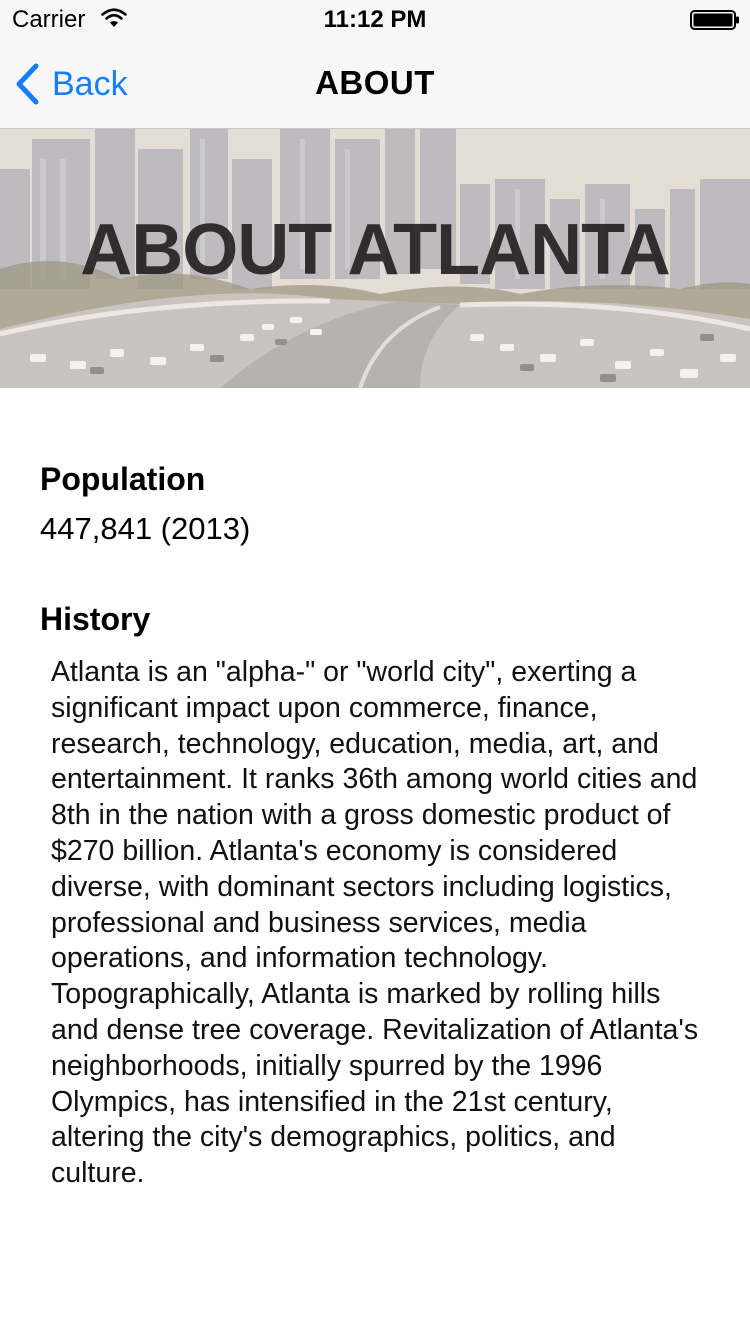 The image size is (750, 1334). I want to click on population-value: 447,841 (2013), so click(145, 528).